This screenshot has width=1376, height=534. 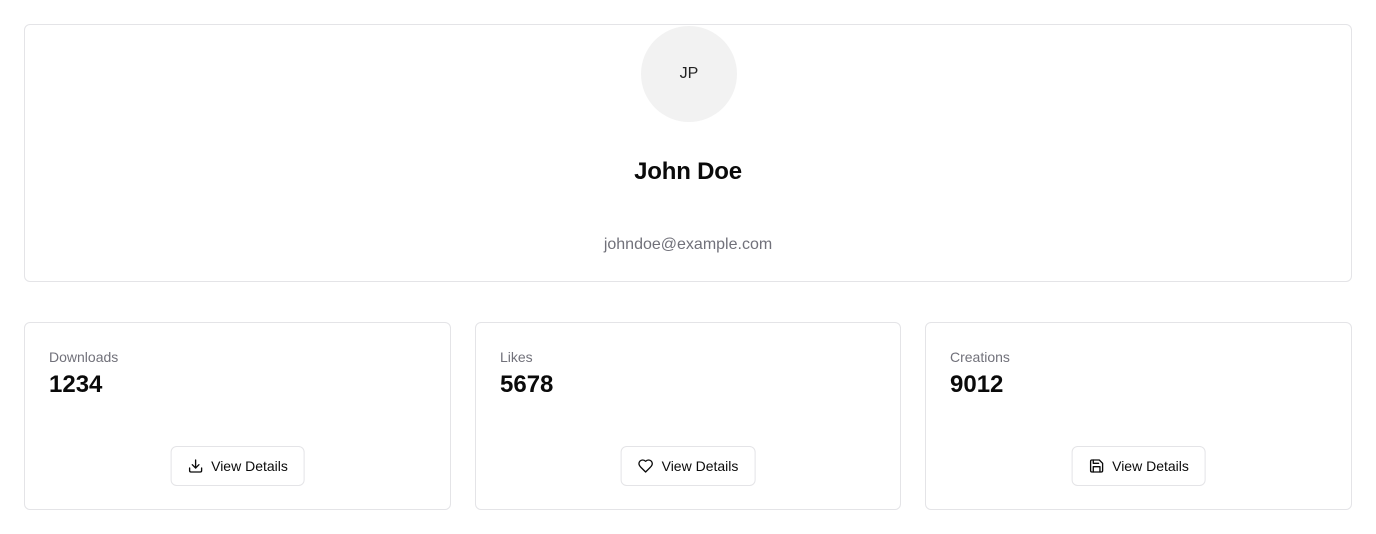 What do you see at coordinates (688, 171) in the screenshot?
I see `profile-name: John Doe` at bounding box center [688, 171].